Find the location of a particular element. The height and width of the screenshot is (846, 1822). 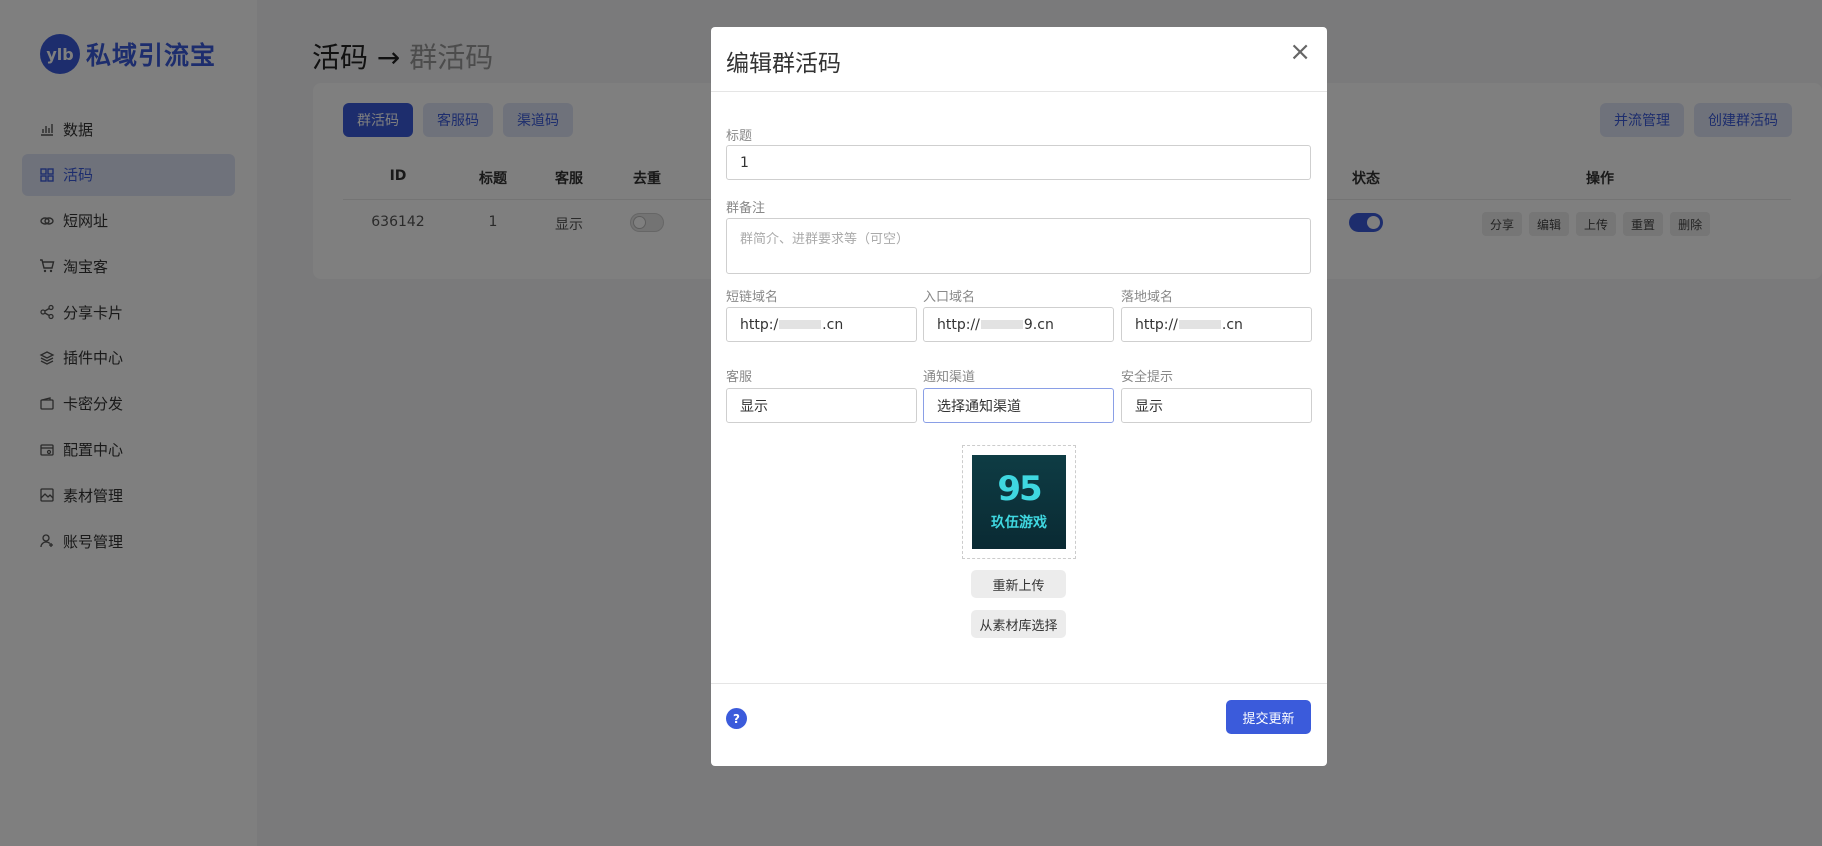

entry-domain-select: http:// 9.cn is located at coordinates (1018, 324).